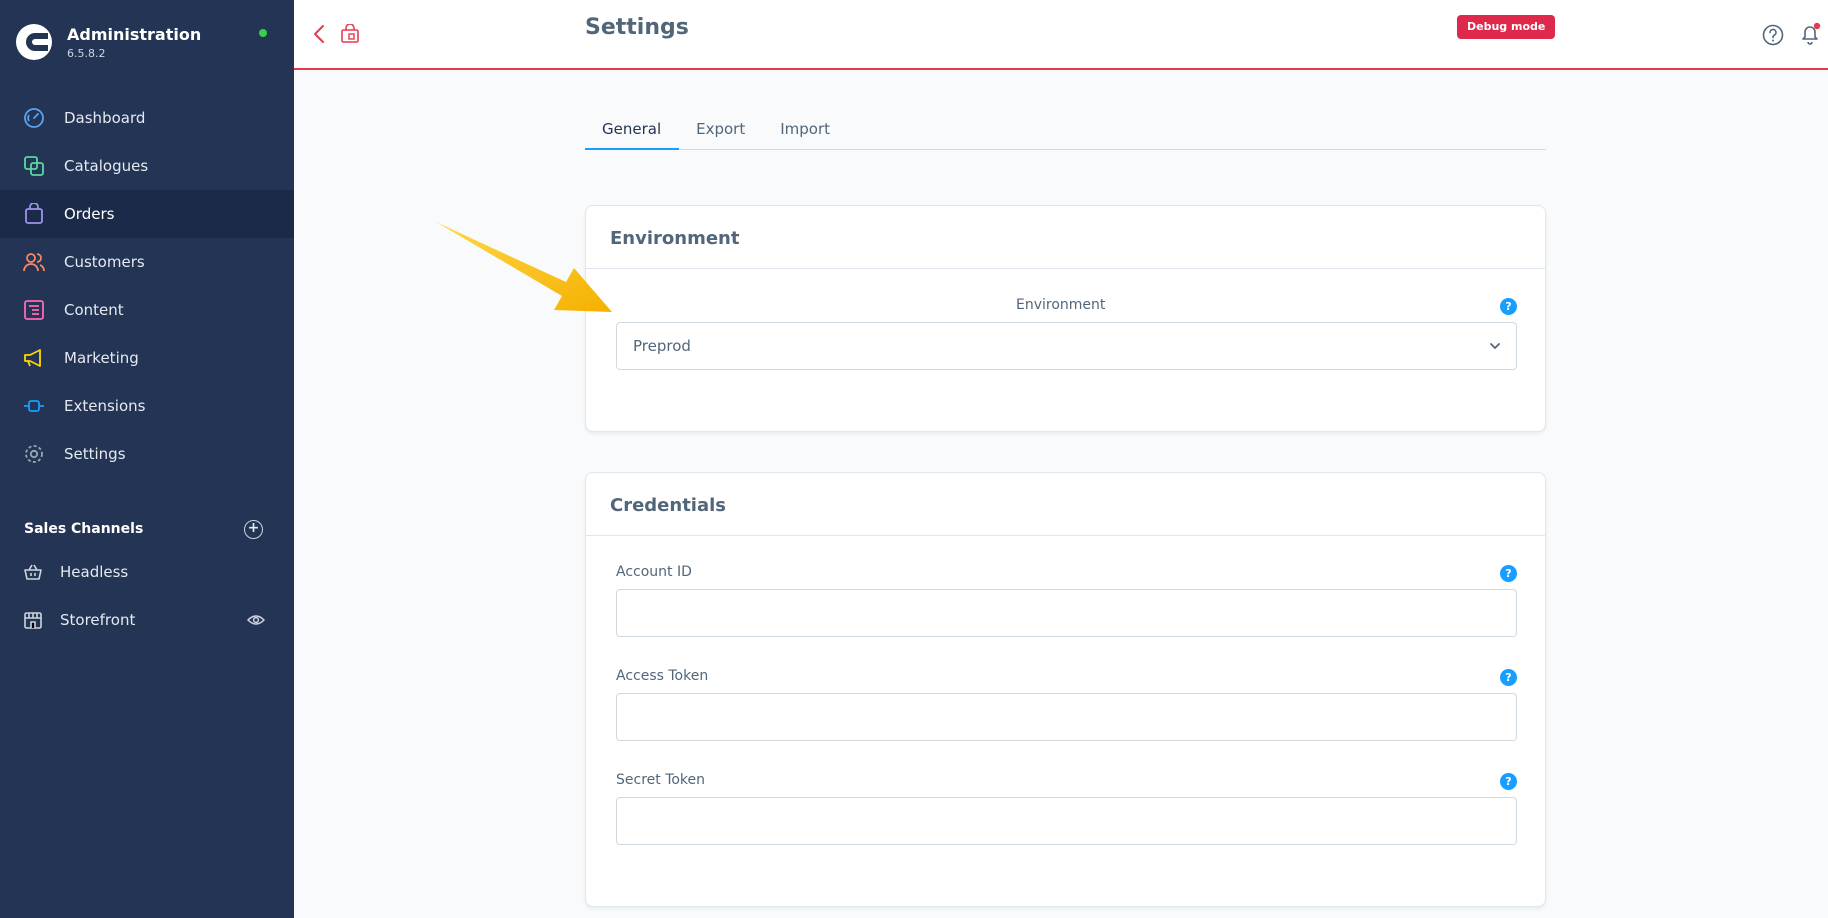  Describe the element at coordinates (34, 42) in the screenshot. I see `shopware-logo-icon` at that location.